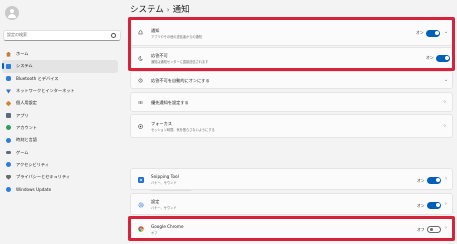 The height and width of the screenshot is (244, 457). What do you see at coordinates (26, 127) in the screenshot?
I see `sidebar-item-label: アカウント` at bounding box center [26, 127].